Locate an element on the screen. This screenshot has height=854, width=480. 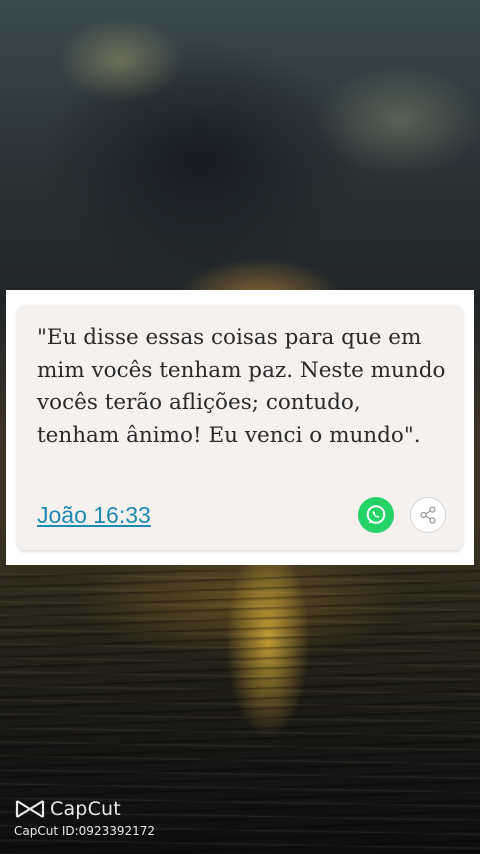
capcut-watermark: CapCut CapCut ID:0923392172 is located at coordinates (84, 818).